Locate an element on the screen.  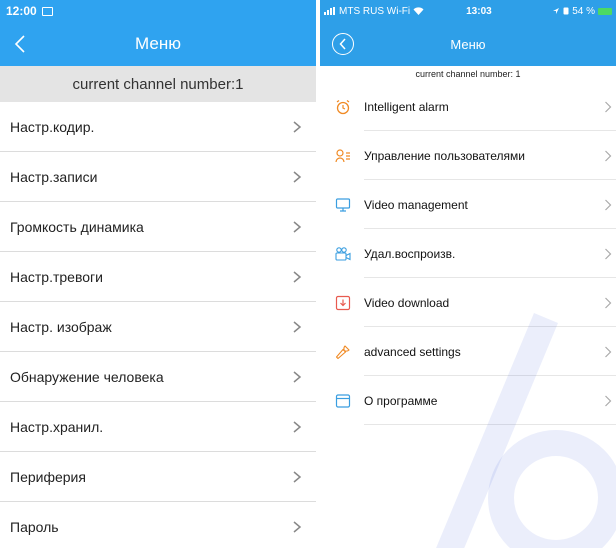
menu-item-label: Удал.воспроизв. is located at coordinates (410, 253).